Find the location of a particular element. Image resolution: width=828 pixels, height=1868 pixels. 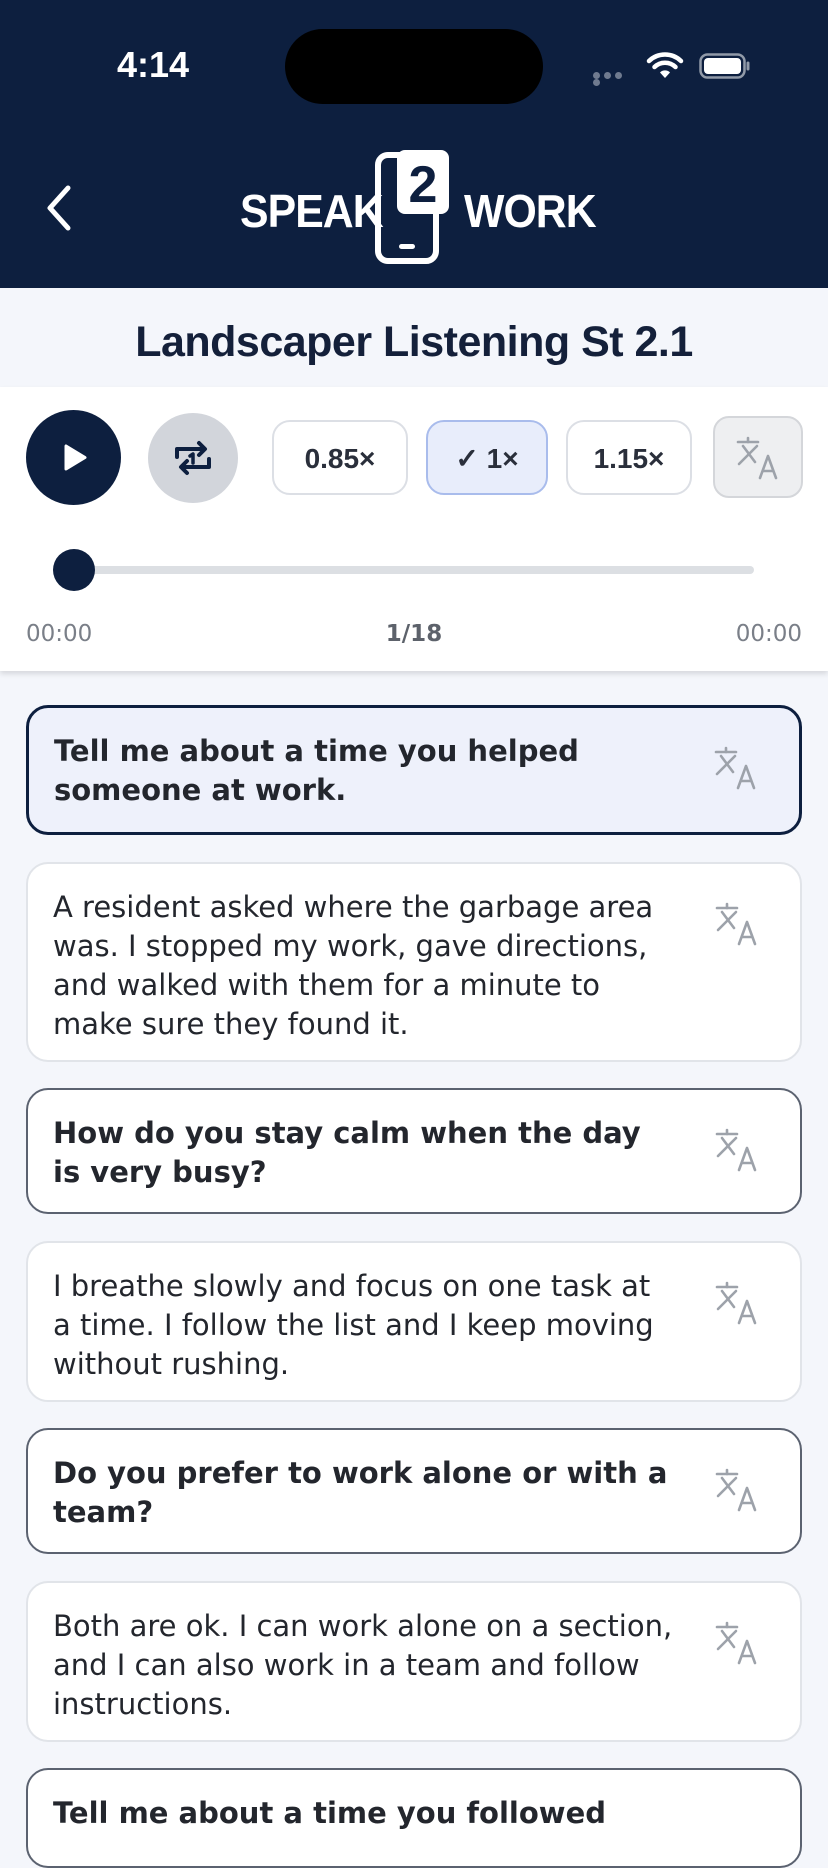

speed-1-15-button: 1.15× is located at coordinates (629, 457).